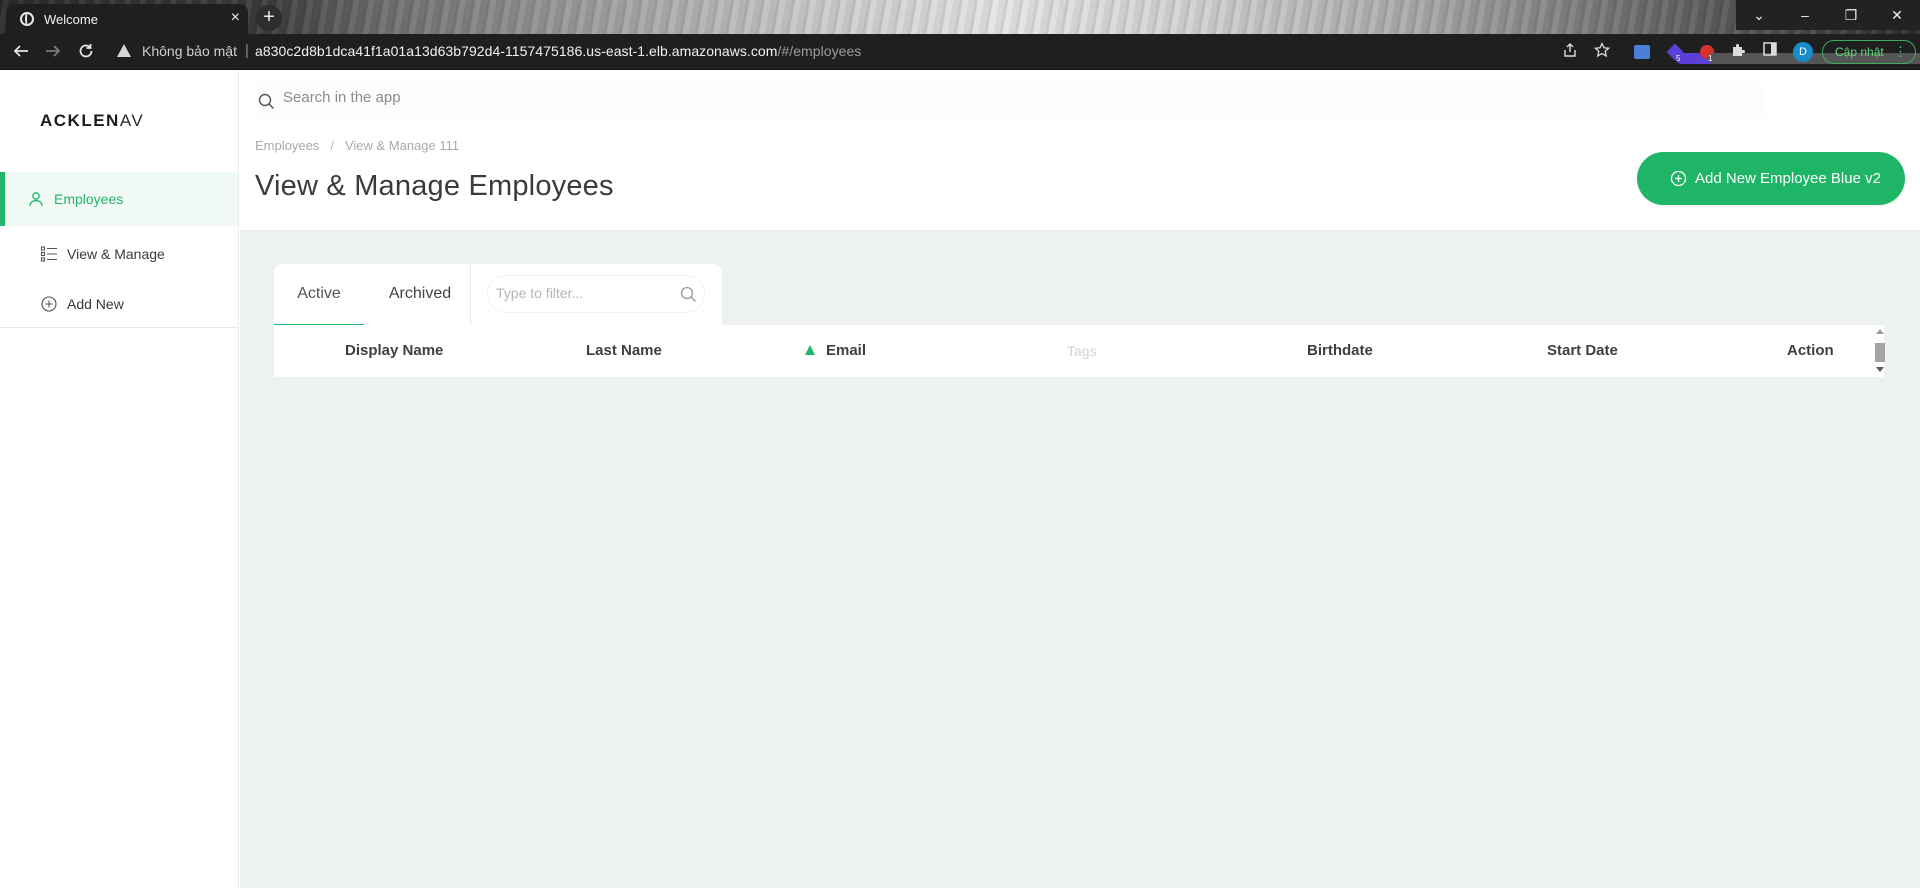  What do you see at coordinates (960, 17) in the screenshot?
I see `browser-tab-strip: Welcome × + ⌄ – ❐ ✕` at bounding box center [960, 17].